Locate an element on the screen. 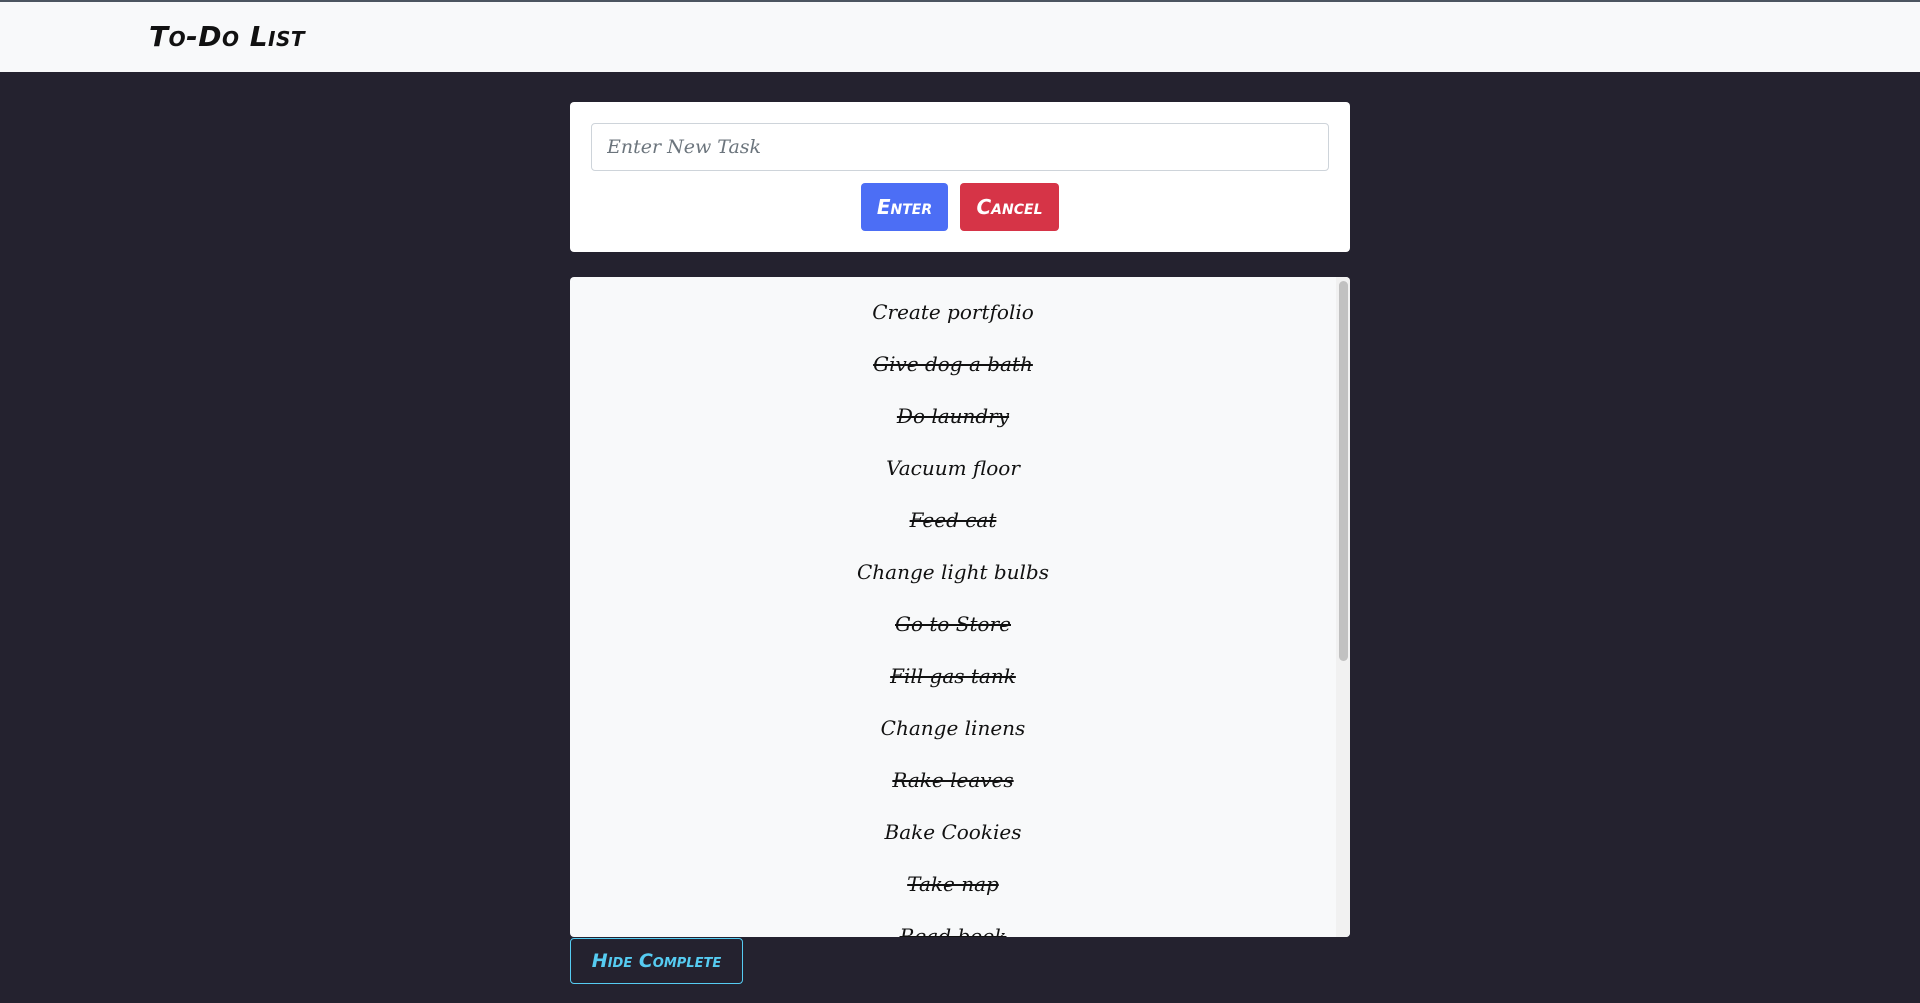  task-item: Change linens is located at coordinates (953, 728).